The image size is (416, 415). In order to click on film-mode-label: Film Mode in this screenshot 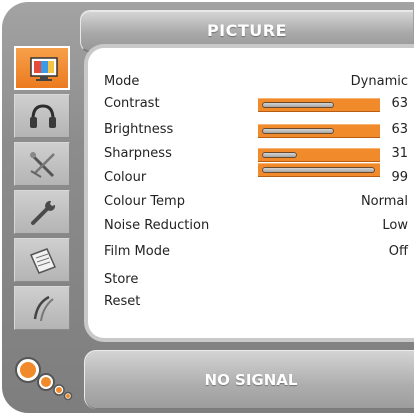, I will do `click(137, 251)`.